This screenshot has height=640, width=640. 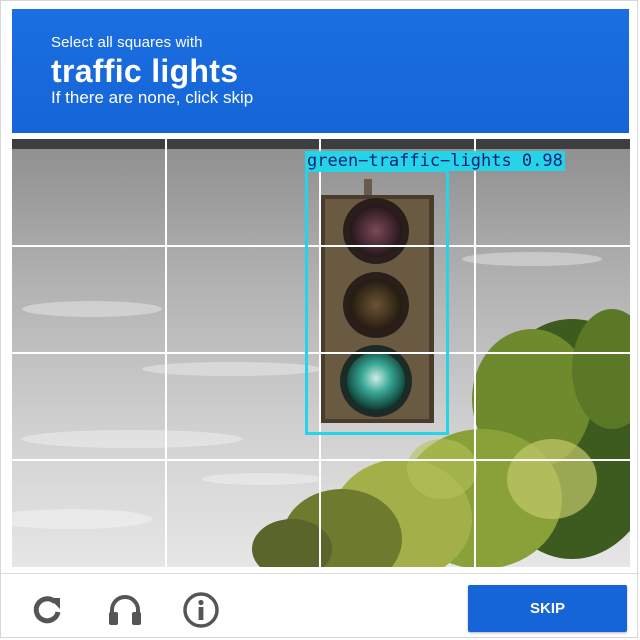 What do you see at coordinates (377, 302) in the screenshot?
I see `detection-box` at bounding box center [377, 302].